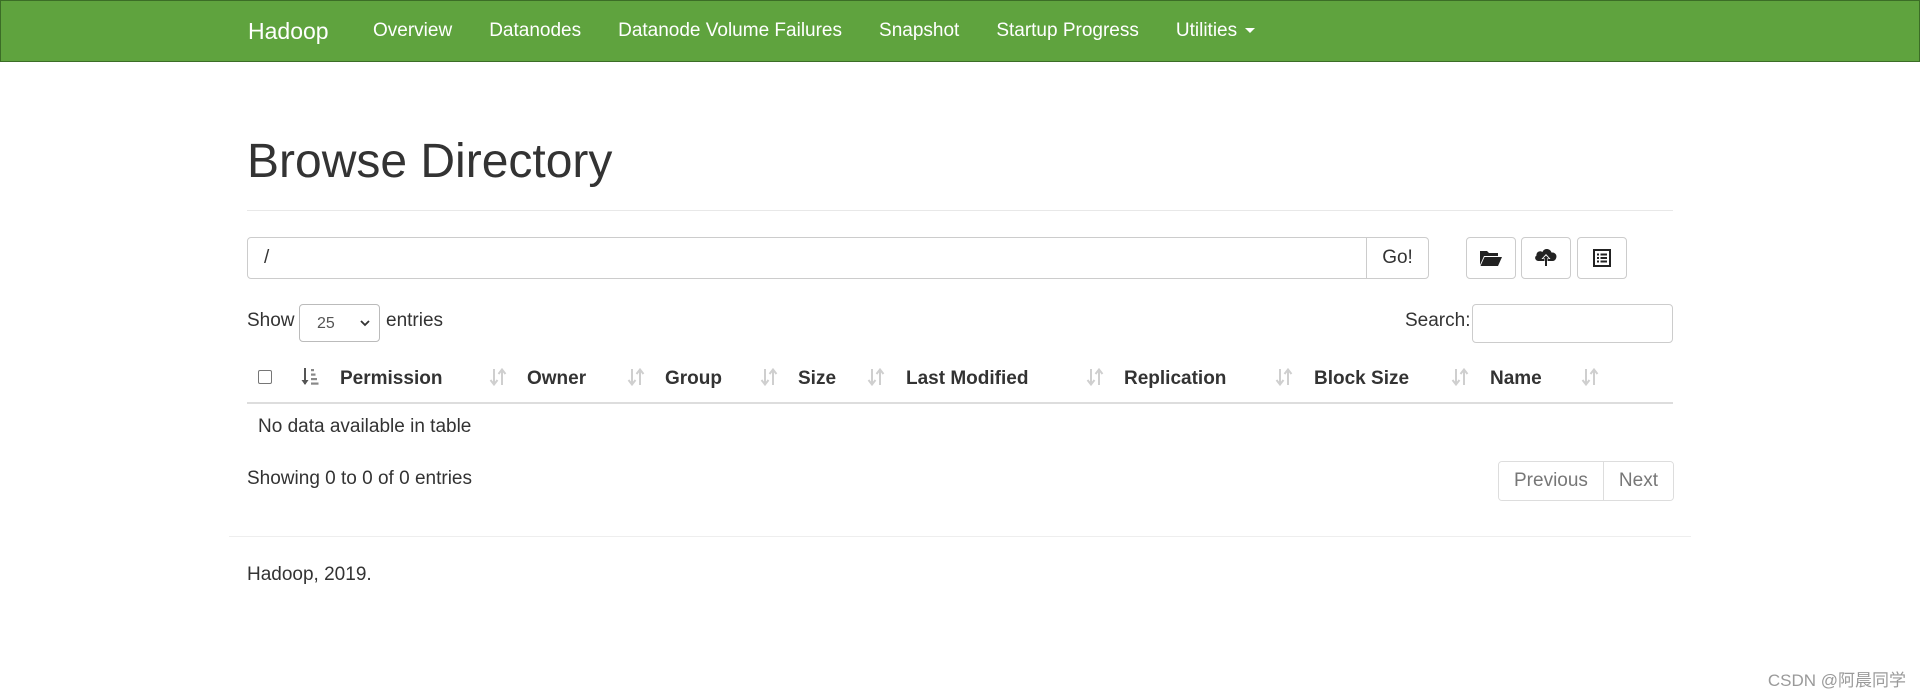 Image resolution: width=1920 pixels, height=695 pixels. What do you see at coordinates (1637, 481) in the screenshot?
I see `next-page-button: Next` at bounding box center [1637, 481].